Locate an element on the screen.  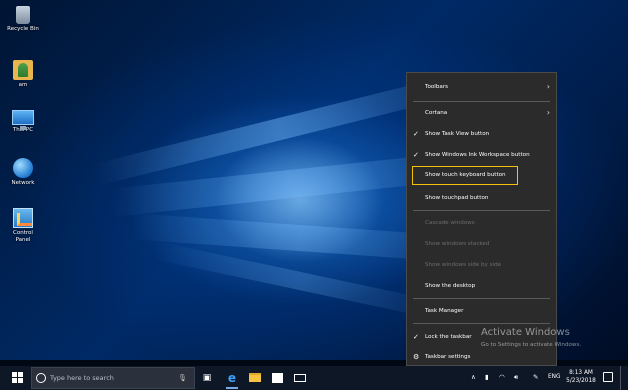
windows-logo-icon is located at coordinates (14, 374).